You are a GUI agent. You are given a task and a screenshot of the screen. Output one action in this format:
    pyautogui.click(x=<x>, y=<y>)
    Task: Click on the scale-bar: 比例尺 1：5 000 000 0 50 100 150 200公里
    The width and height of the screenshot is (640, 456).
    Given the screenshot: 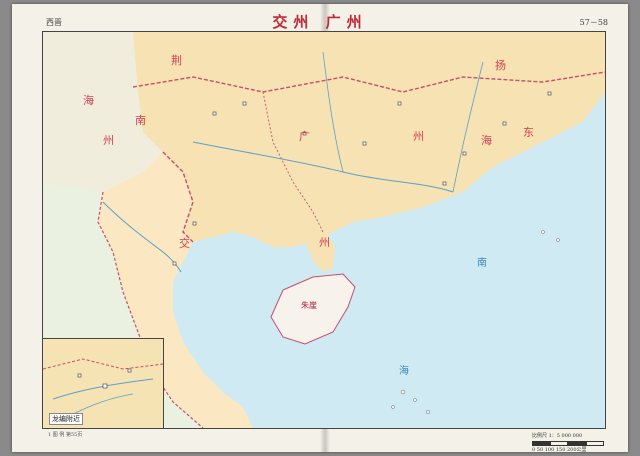 What is the action you would take?
    pyautogui.click(x=568, y=442)
    